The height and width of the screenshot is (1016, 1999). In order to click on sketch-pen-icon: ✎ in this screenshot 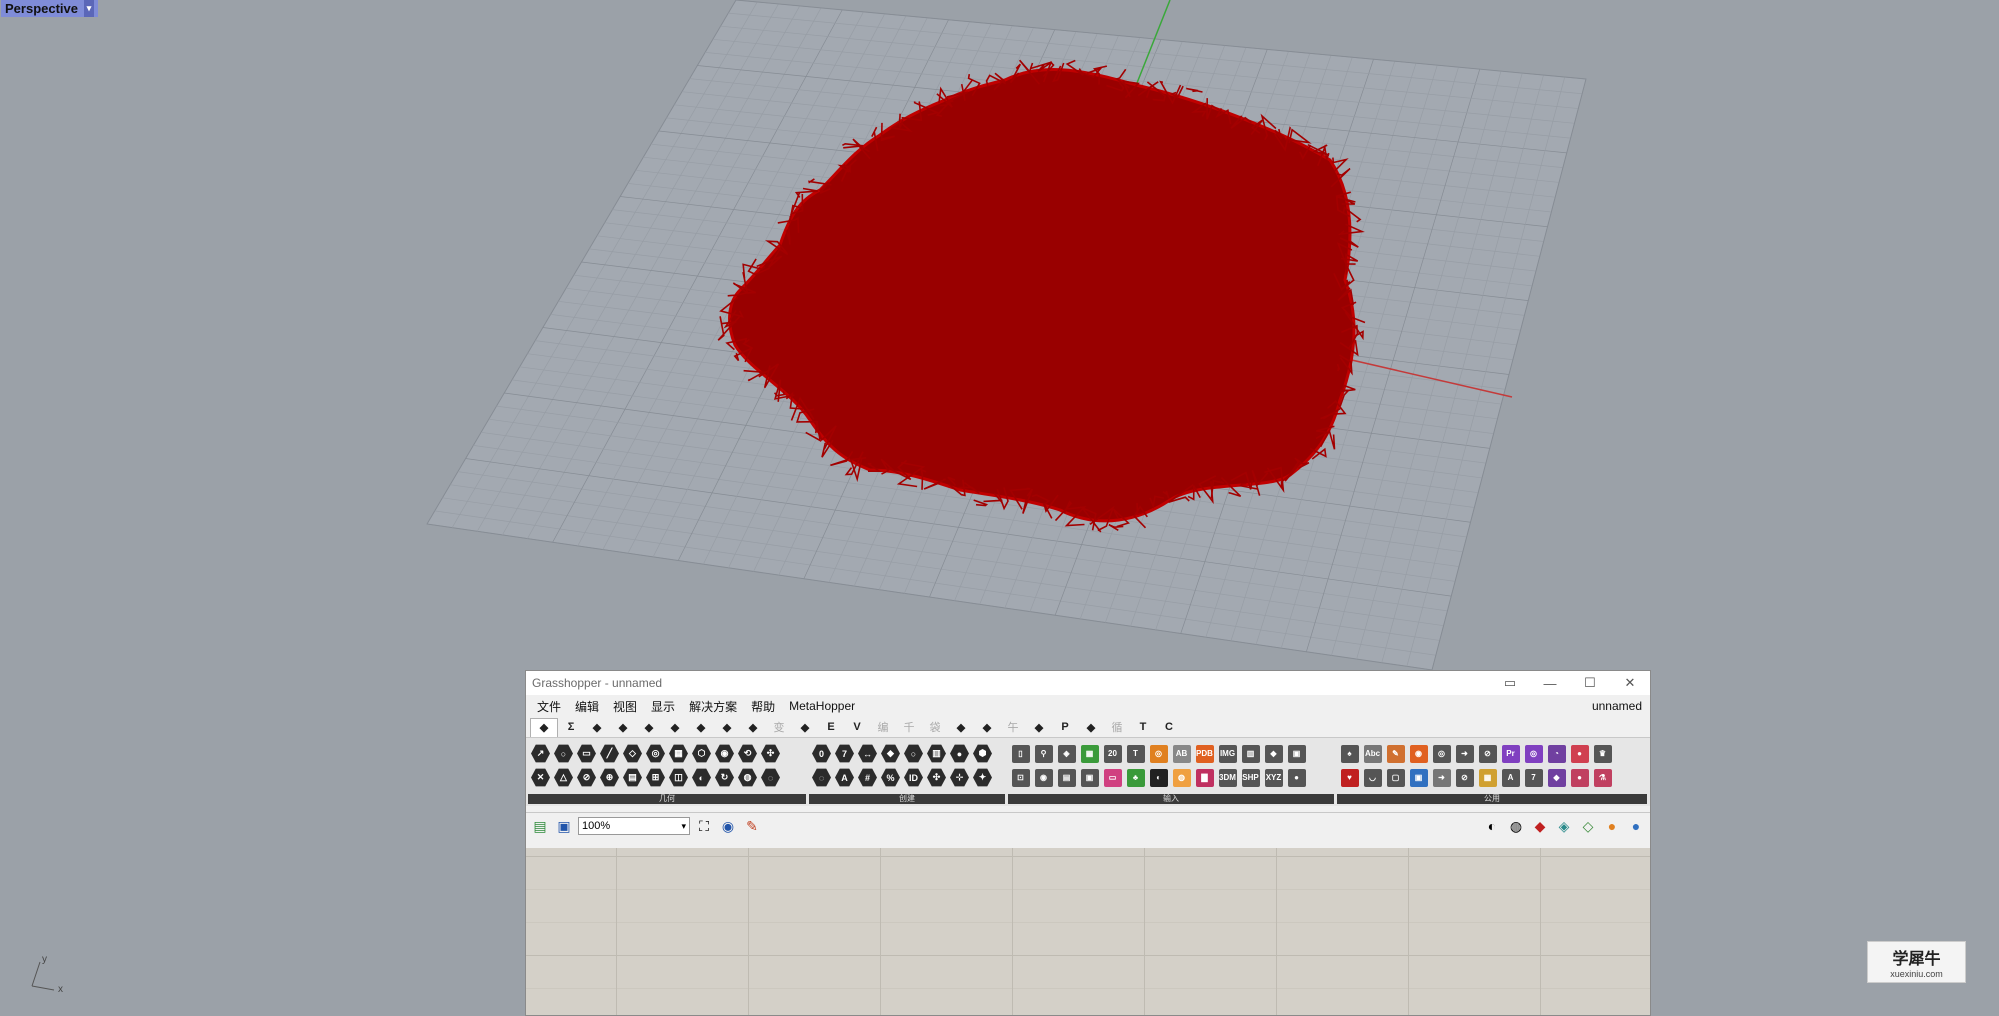, I will do `click(752, 826)`.